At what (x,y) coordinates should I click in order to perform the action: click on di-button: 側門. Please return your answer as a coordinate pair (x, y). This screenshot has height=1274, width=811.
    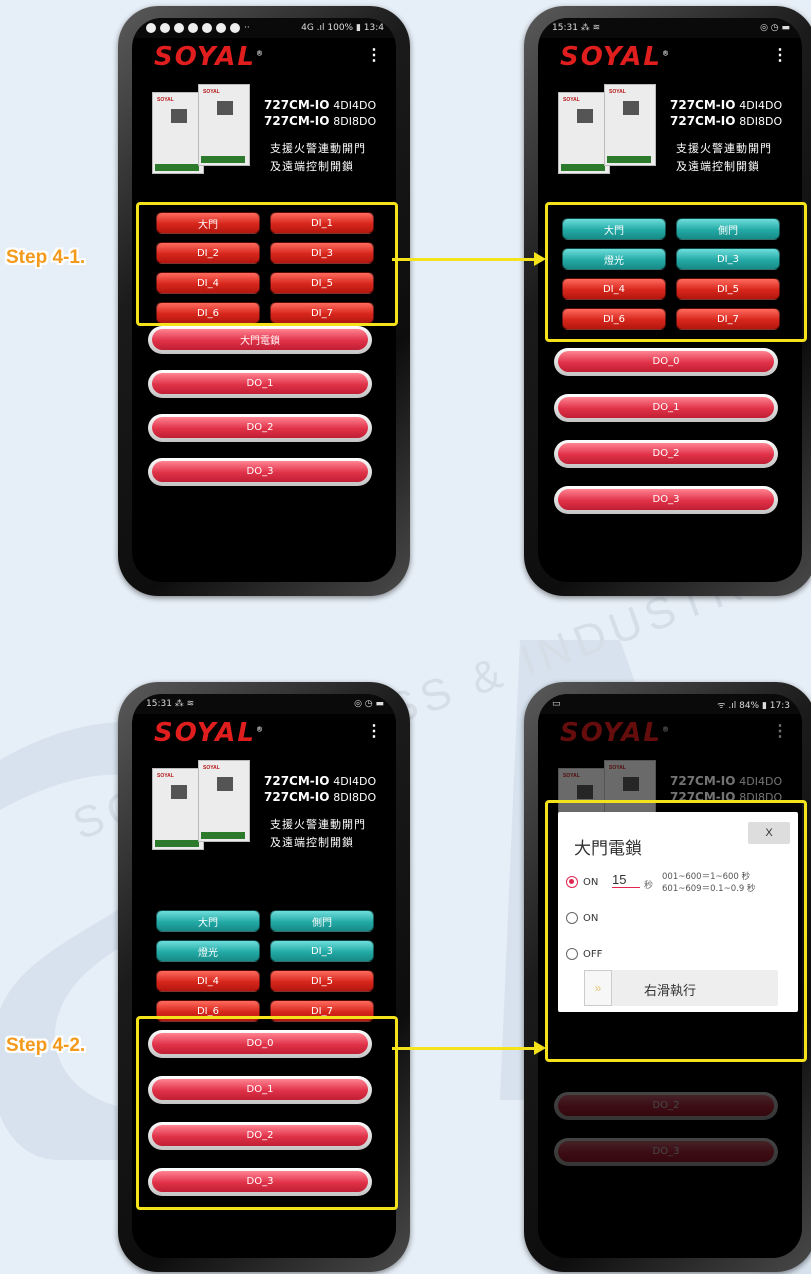
    Looking at the image, I should click on (322, 921).